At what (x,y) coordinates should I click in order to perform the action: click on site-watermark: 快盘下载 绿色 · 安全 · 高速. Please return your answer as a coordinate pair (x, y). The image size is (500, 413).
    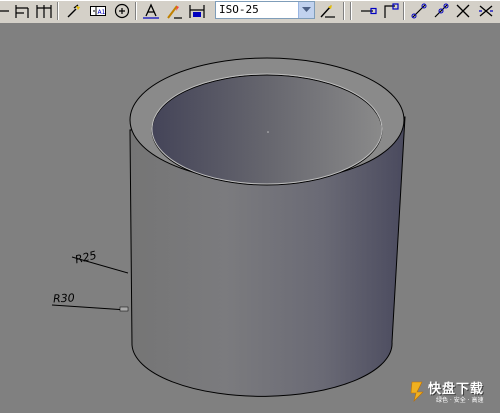
    Looking at the image, I should click on (454, 392).